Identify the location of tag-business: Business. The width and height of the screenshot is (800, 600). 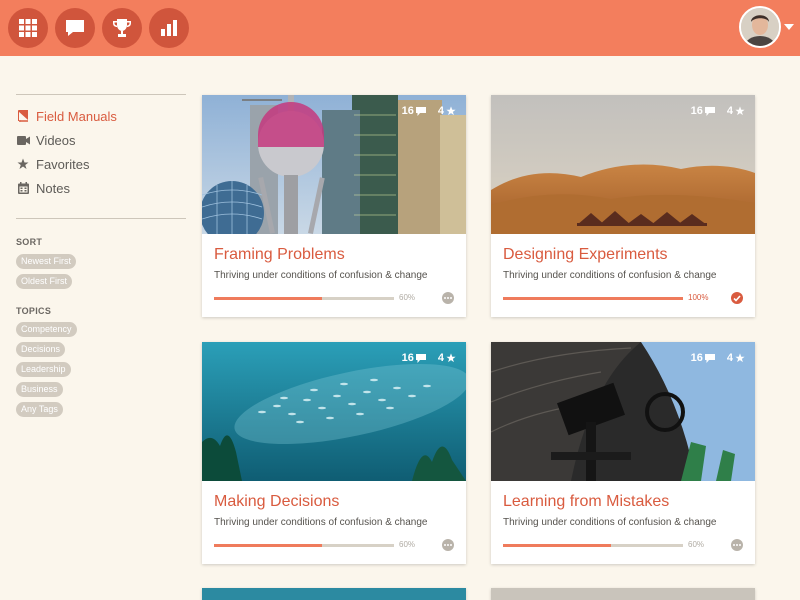
(39, 389).